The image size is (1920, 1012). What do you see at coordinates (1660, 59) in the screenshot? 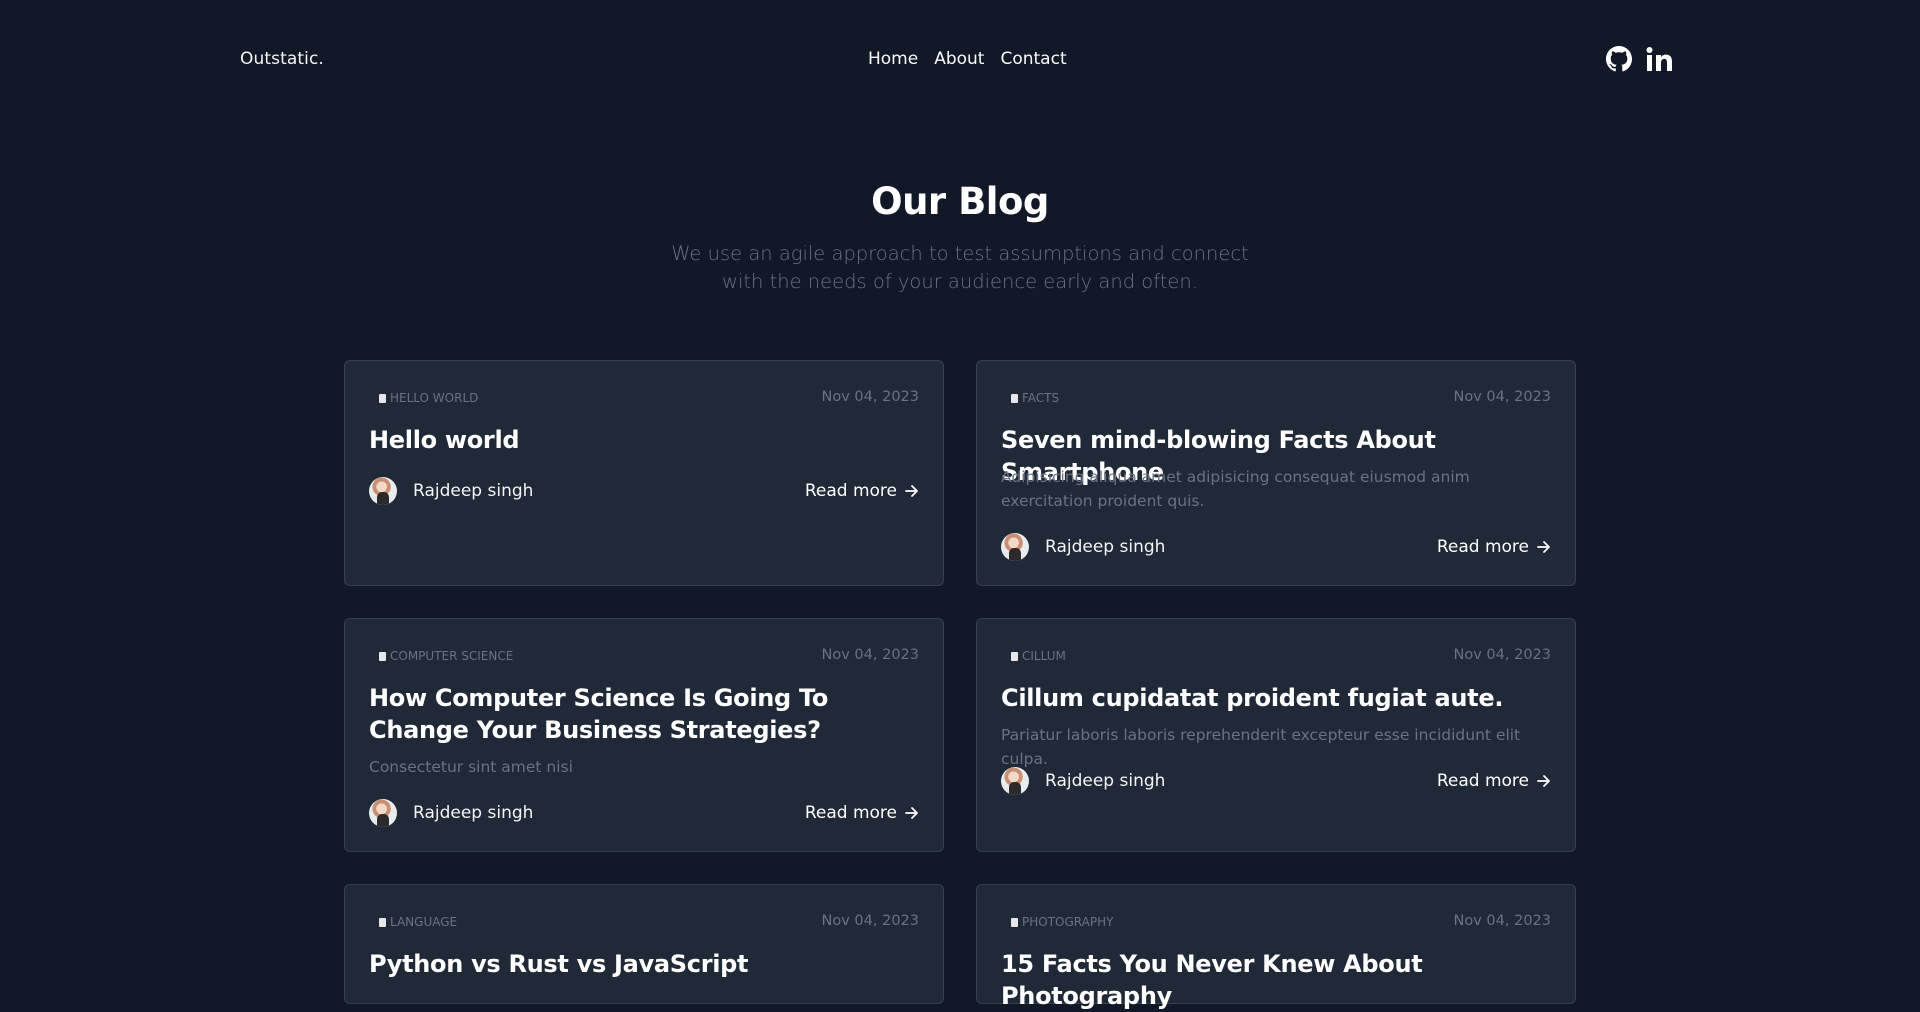
I see `linkedin-icon` at bounding box center [1660, 59].